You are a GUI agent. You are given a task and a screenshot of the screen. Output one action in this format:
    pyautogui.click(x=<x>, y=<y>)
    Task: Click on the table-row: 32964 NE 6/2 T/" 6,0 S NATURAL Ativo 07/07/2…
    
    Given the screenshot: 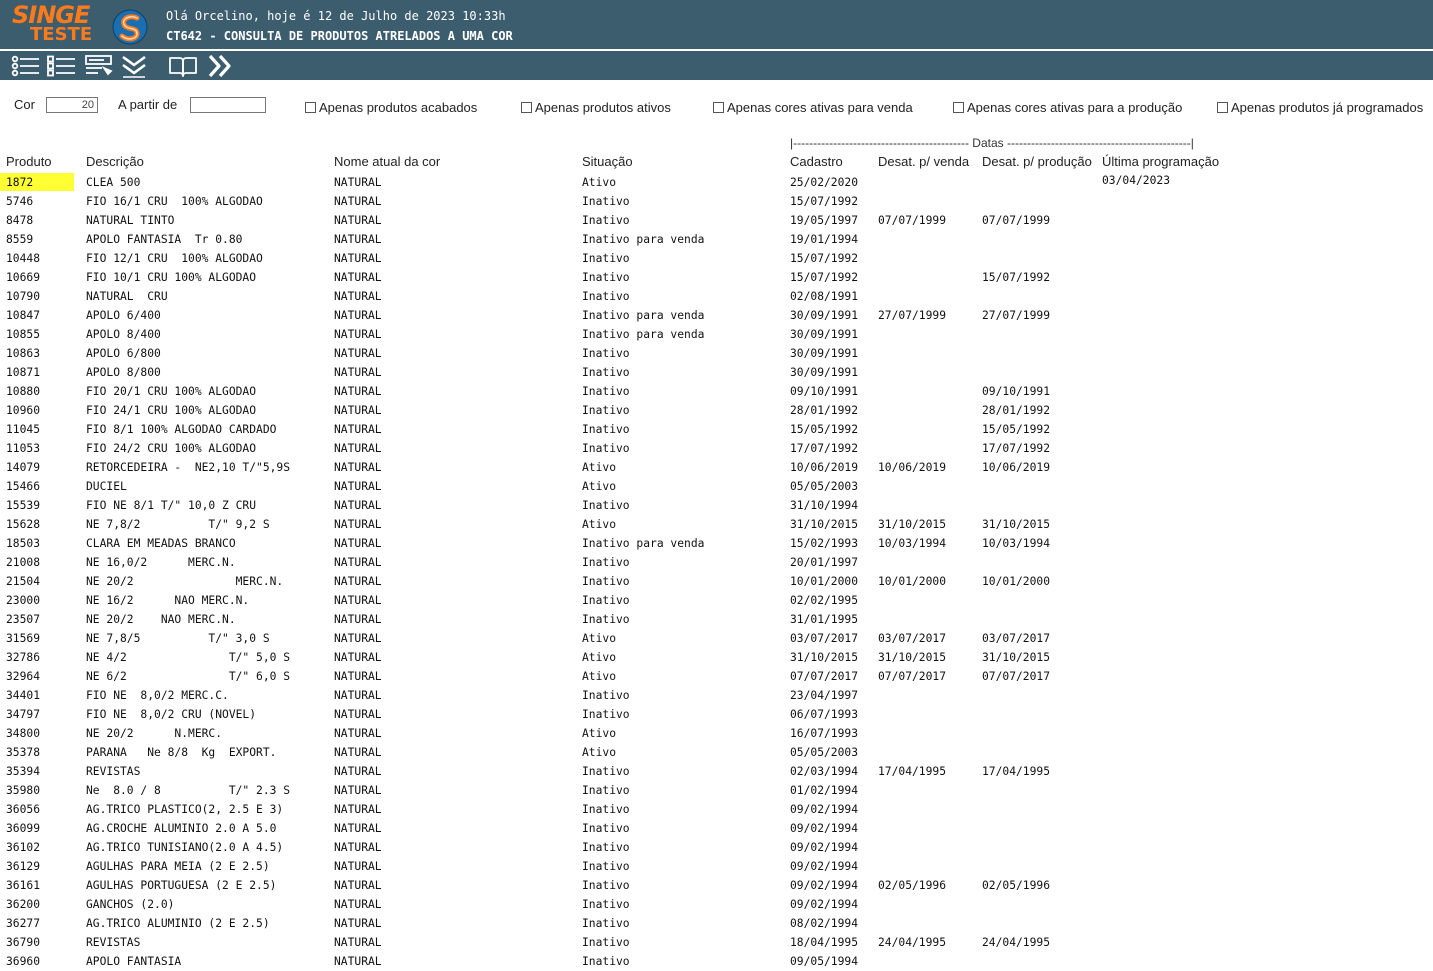 What is the action you would take?
    pyautogui.click(x=716, y=676)
    